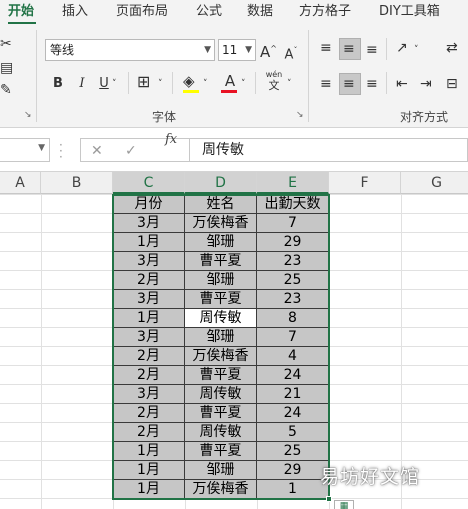 Image resolution: width=468 pixels, height=509 pixels. Describe the element at coordinates (25, 150) in the screenshot. I see `name-box: ▼` at that location.